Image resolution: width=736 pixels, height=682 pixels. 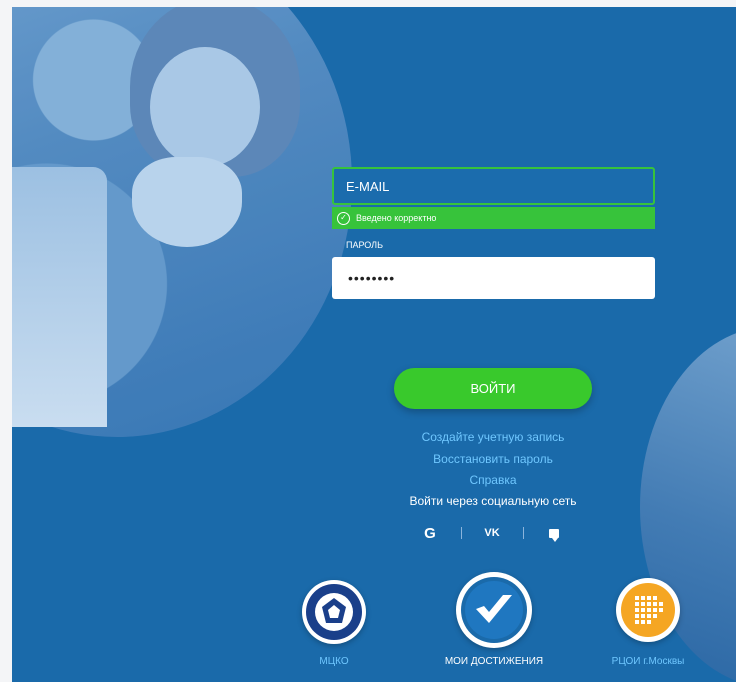 I want to click on social-login-label: Войти через социальную сеть, so click(x=493, y=501).